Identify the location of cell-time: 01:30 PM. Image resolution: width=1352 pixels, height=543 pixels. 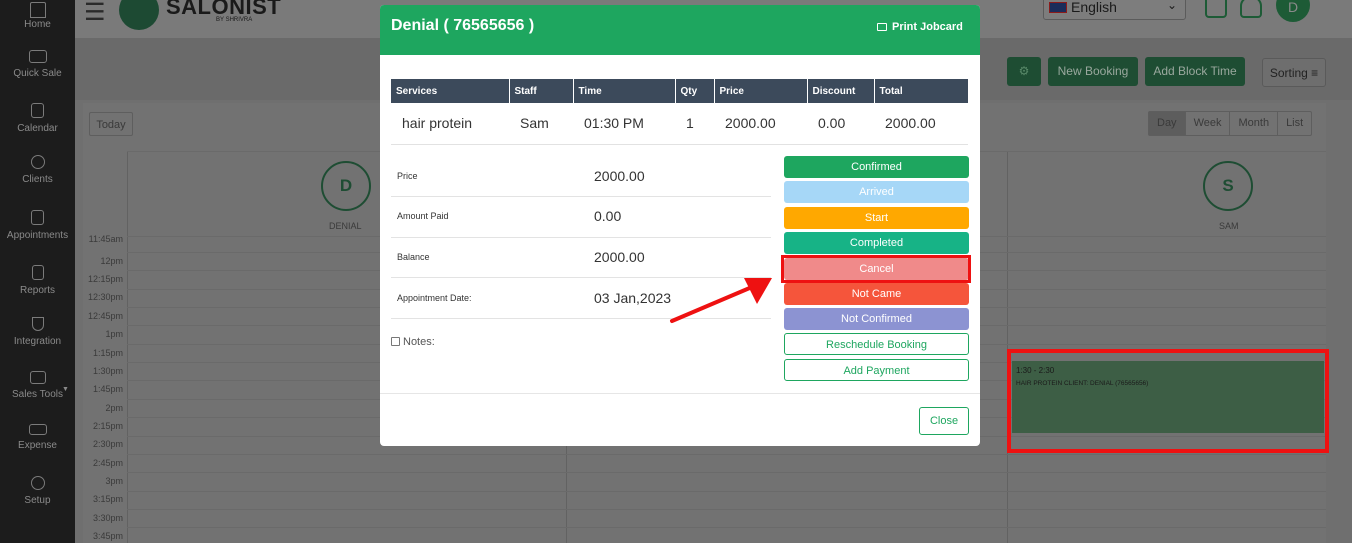
(624, 124).